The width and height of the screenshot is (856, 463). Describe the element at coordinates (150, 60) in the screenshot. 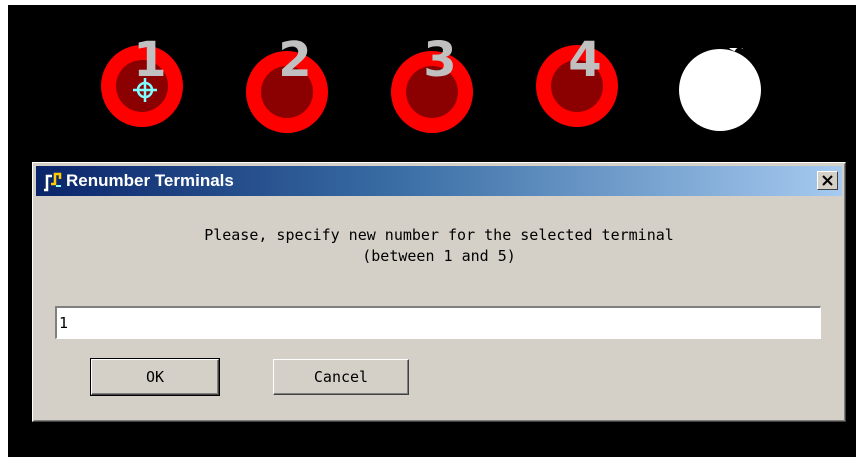

I see `pad-number: 1` at that location.